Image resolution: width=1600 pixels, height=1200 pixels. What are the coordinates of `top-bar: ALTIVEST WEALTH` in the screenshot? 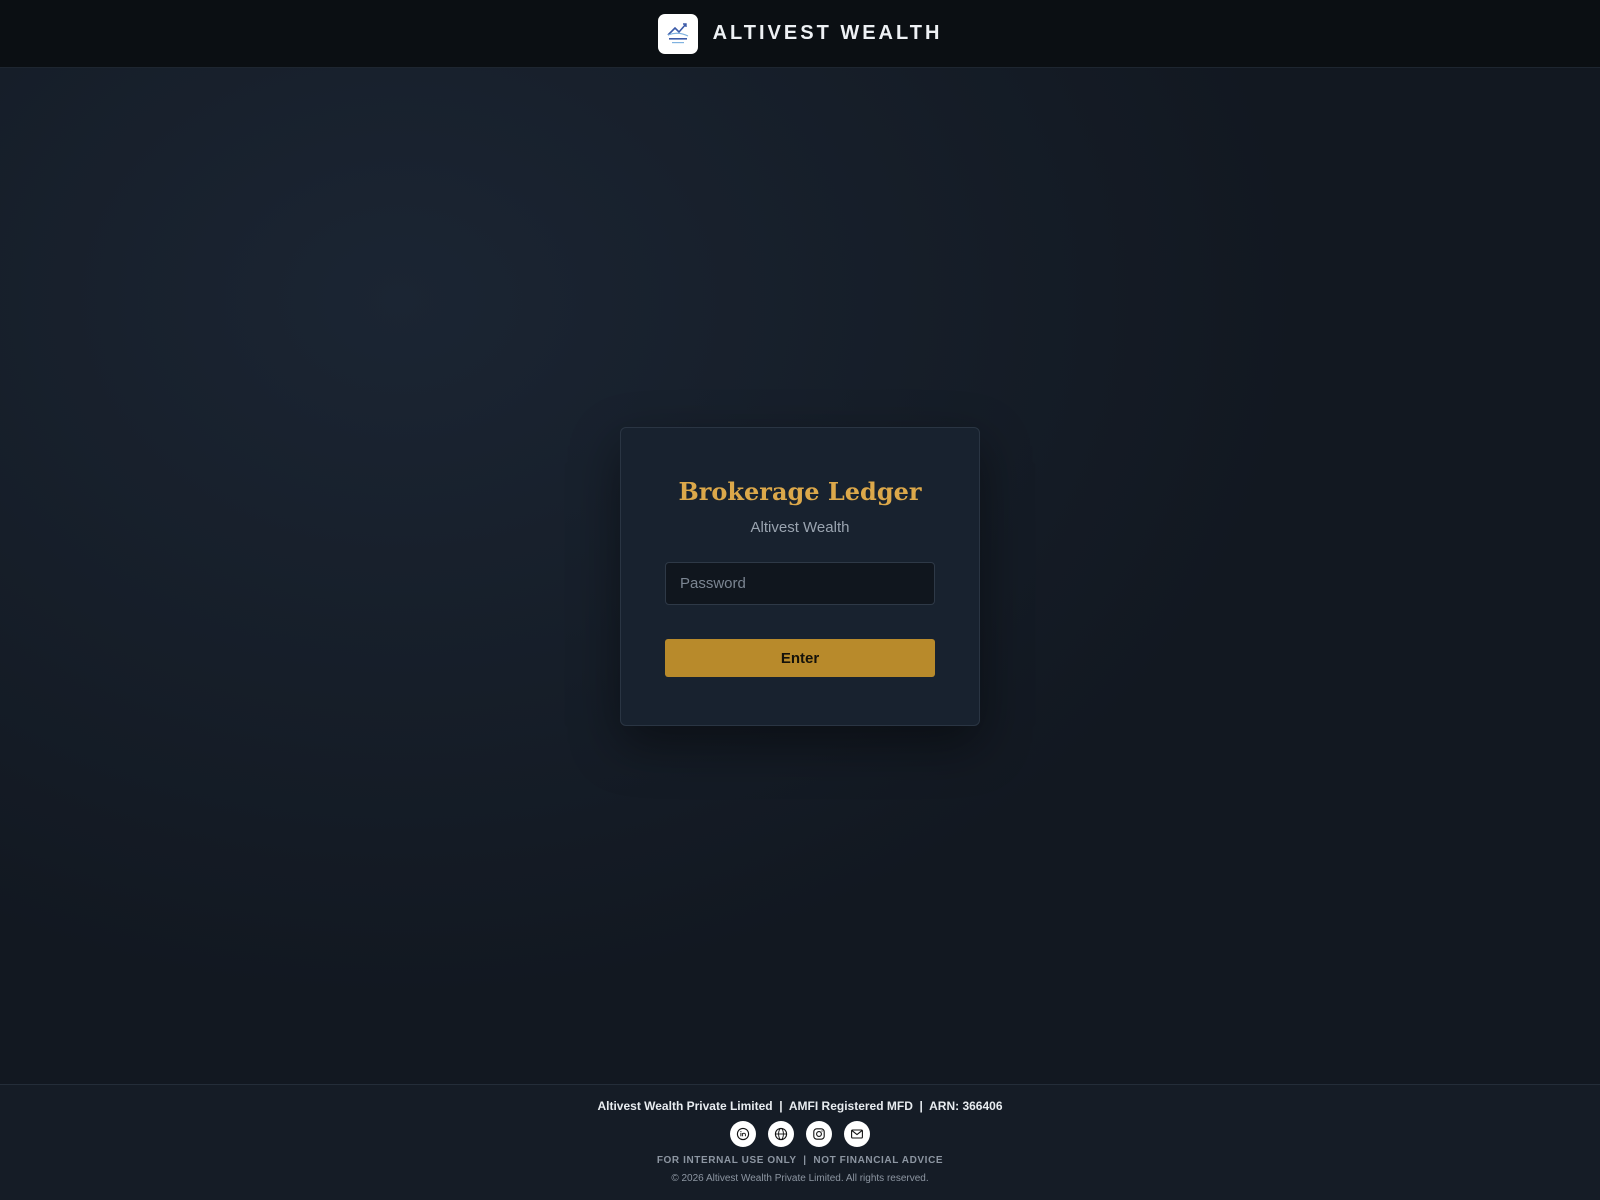 It's located at (800, 34).